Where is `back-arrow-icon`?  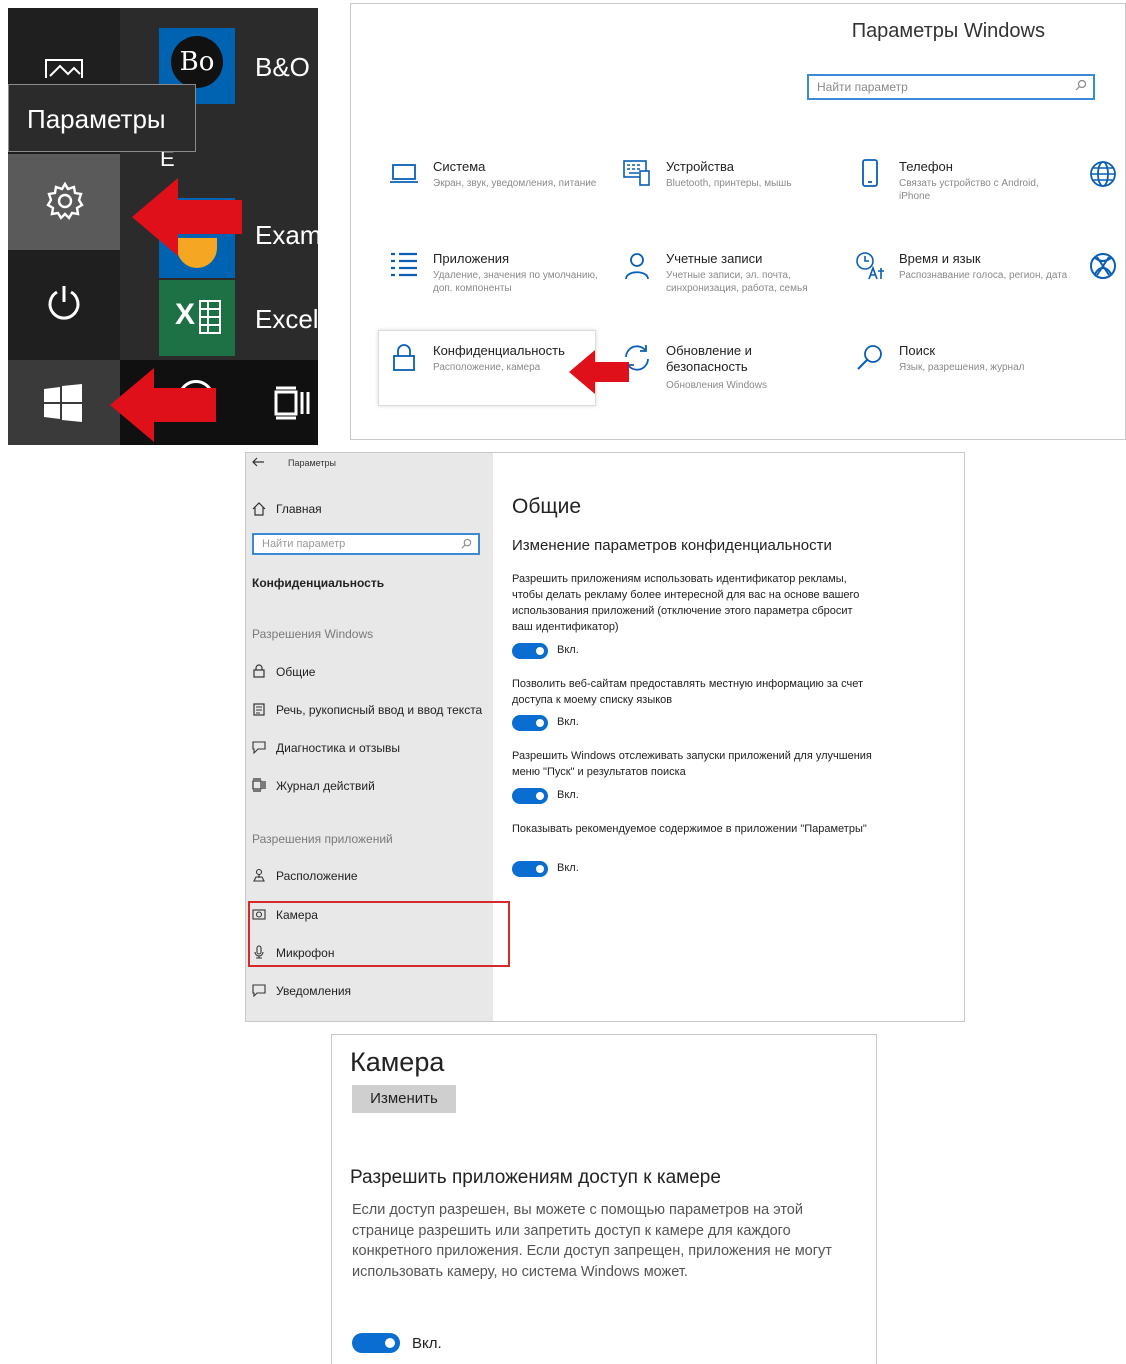
back-arrow-icon is located at coordinates (258, 462).